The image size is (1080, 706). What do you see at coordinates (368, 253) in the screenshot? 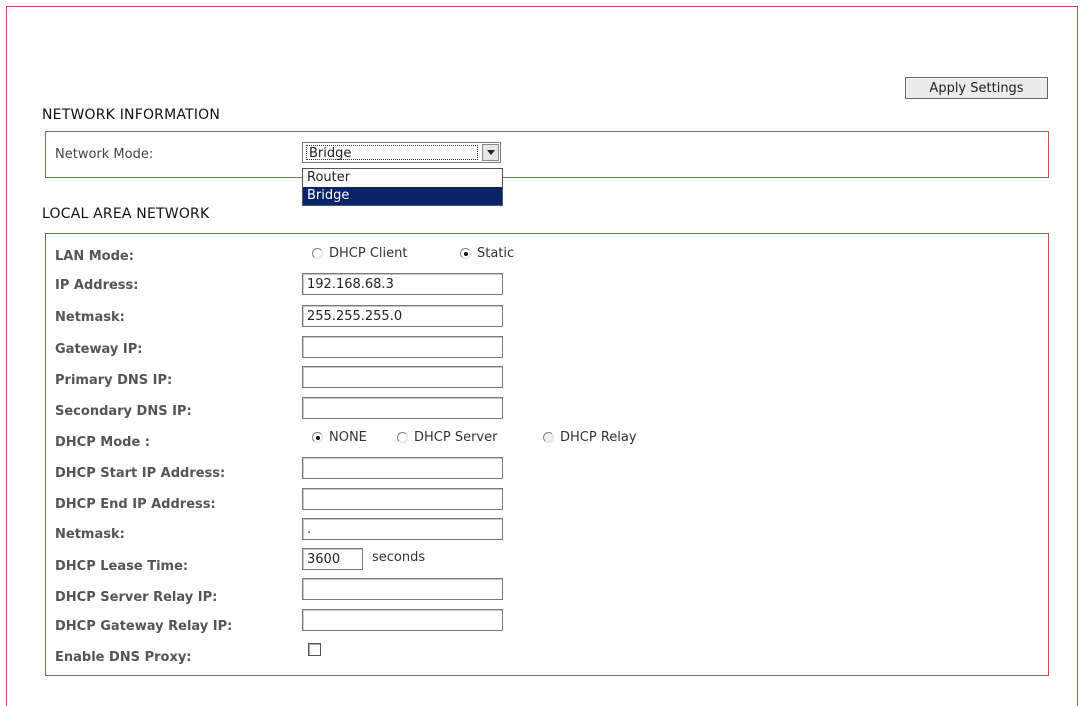
I see `lan-mode-dhcp-client-label: DHCP Client` at bounding box center [368, 253].